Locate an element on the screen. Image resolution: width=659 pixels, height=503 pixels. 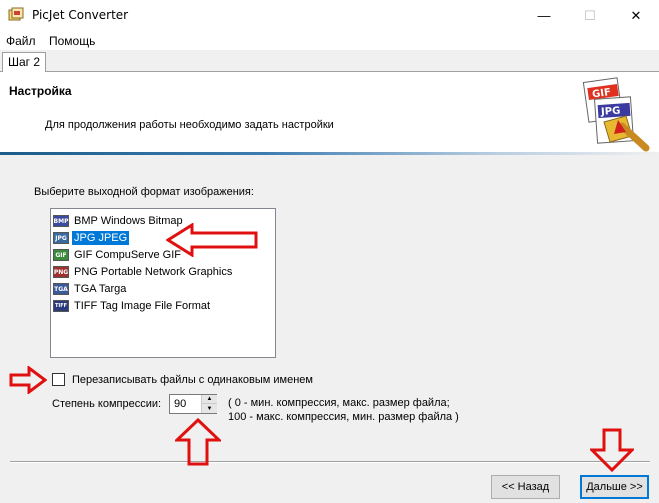
annotation-arrow-left is located at coordinates (212, 240).